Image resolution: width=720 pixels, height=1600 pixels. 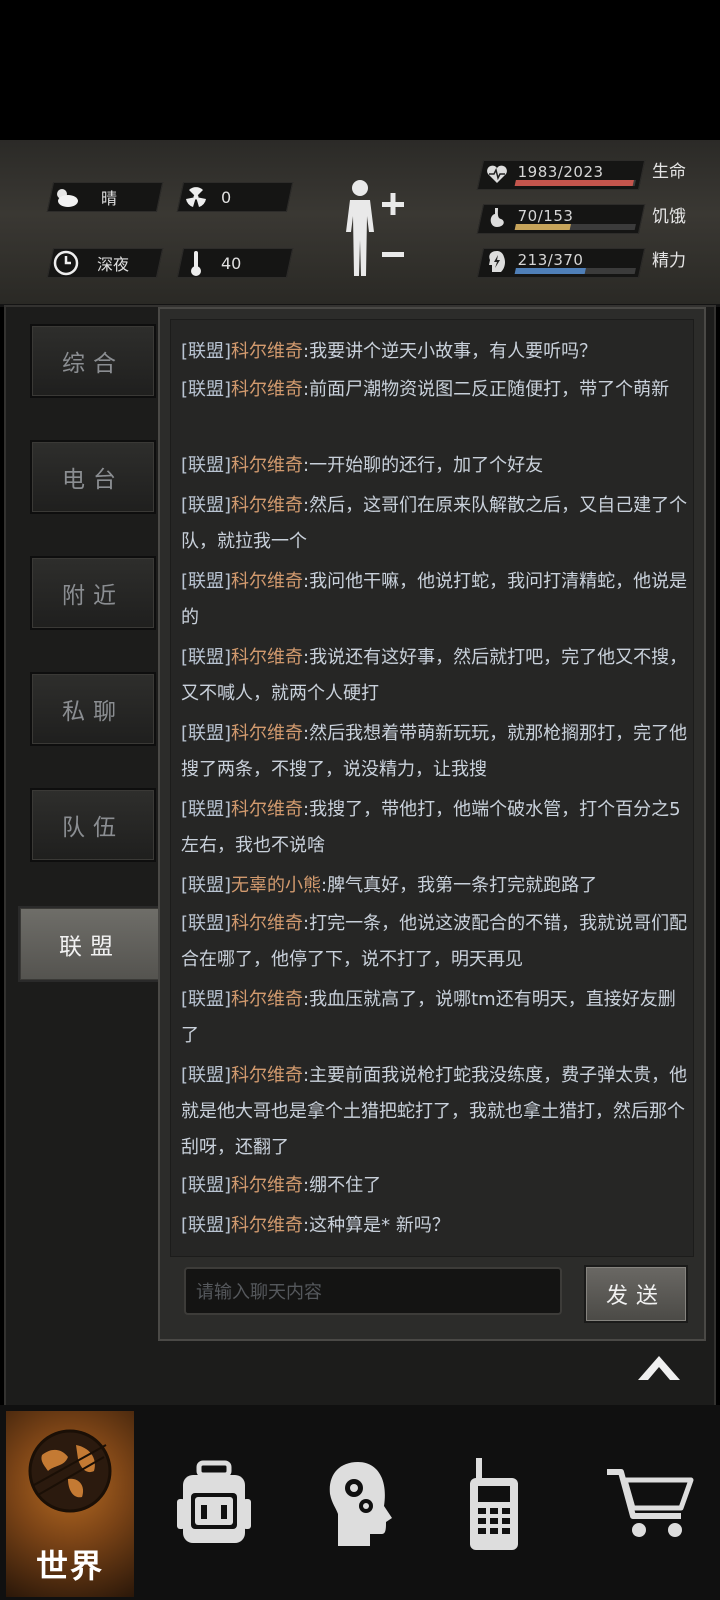 I want to click on nav-skills-button, so click(x=360, y=1504).